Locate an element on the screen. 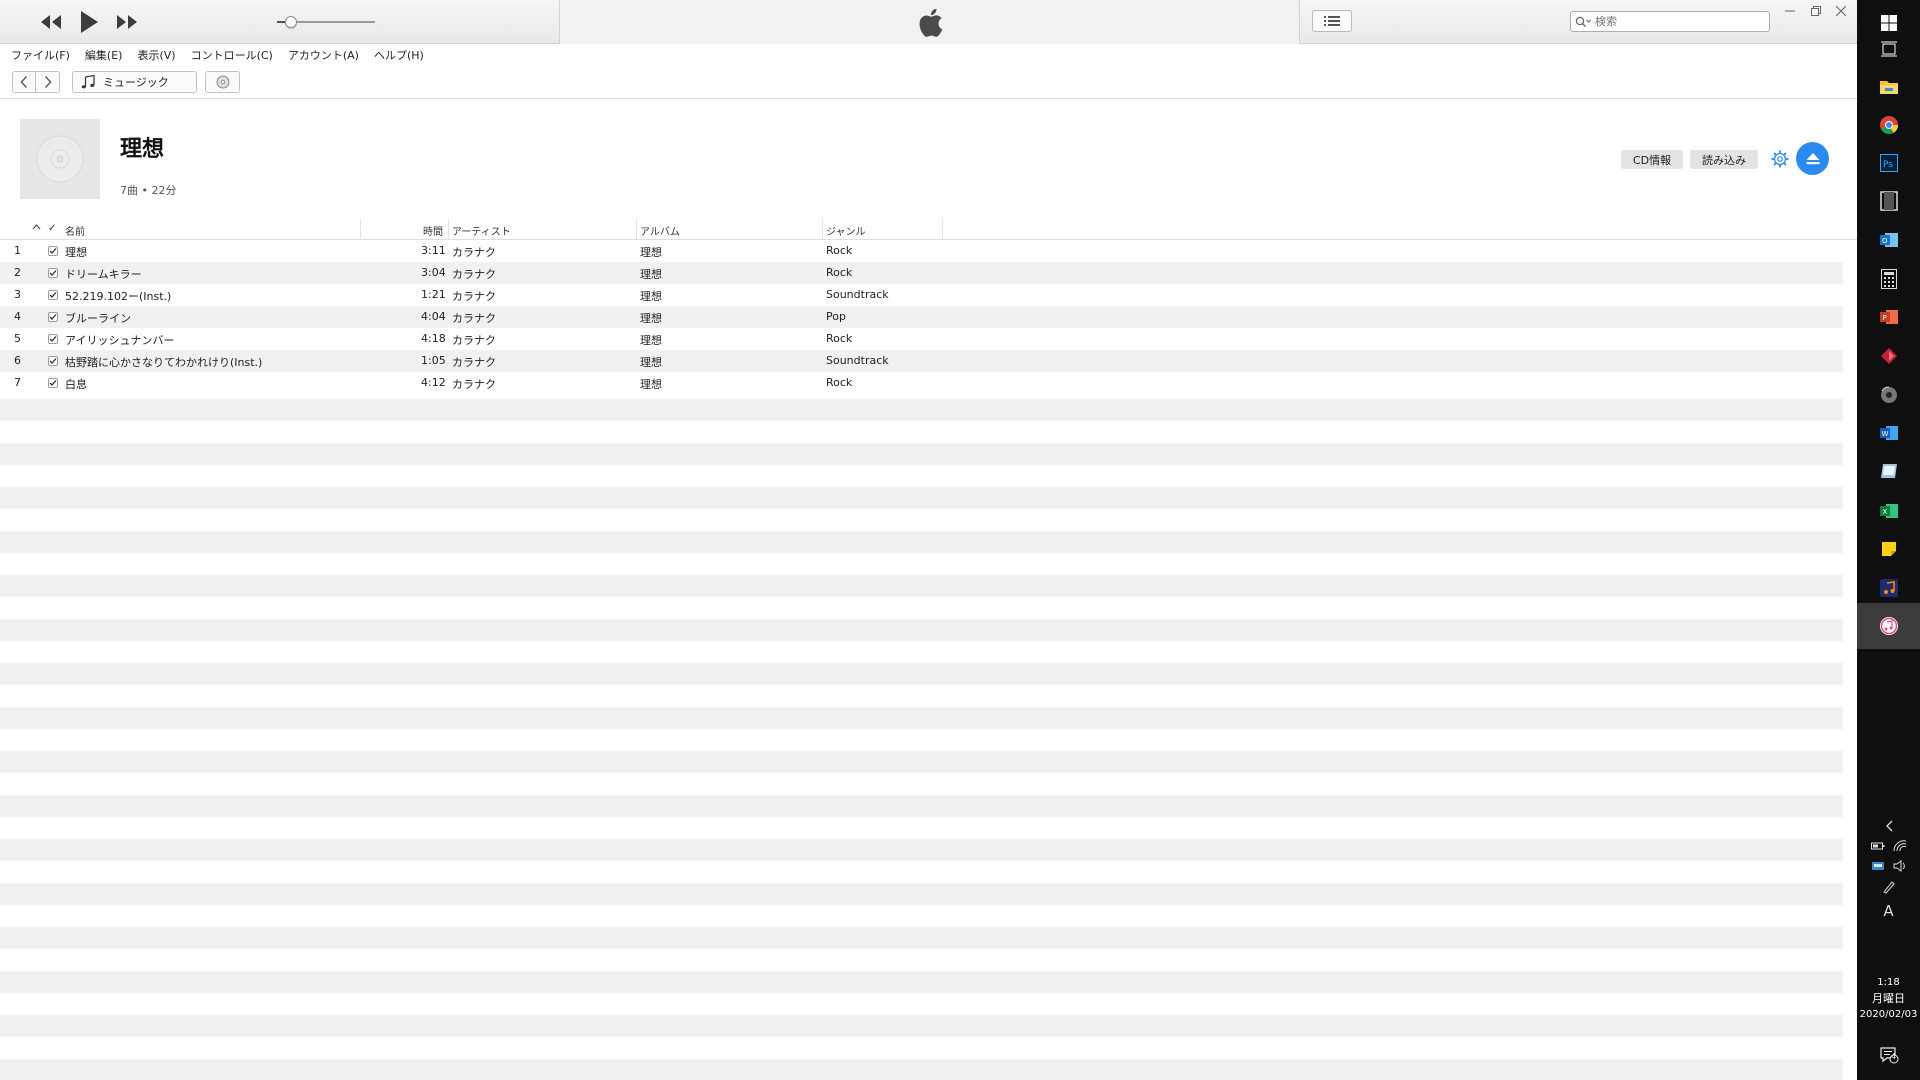 The image size is (1920, 1080). forward-button is located at coordinates (48, 82).